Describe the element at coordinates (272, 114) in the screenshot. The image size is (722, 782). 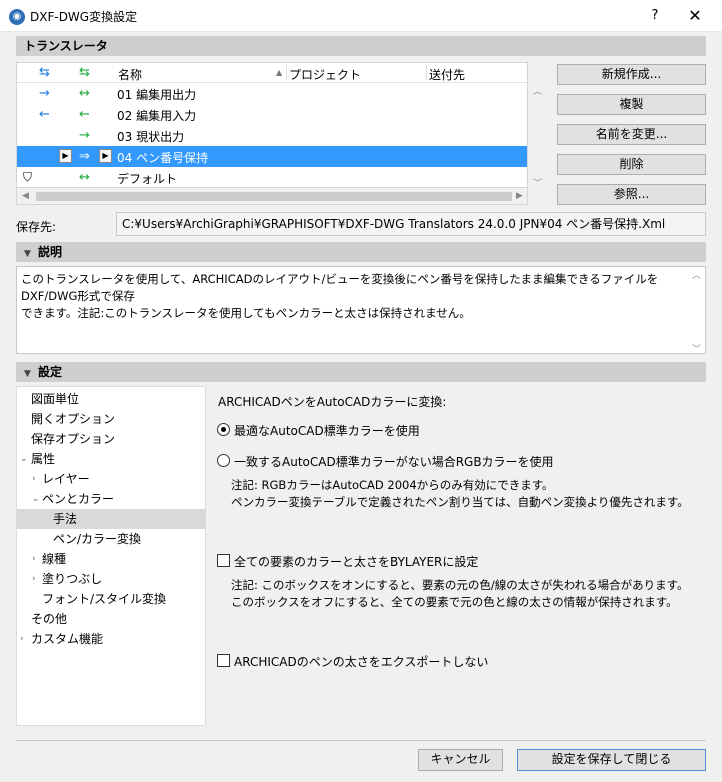
I see `list-item: ← ← 02 編集用入力` at that location.